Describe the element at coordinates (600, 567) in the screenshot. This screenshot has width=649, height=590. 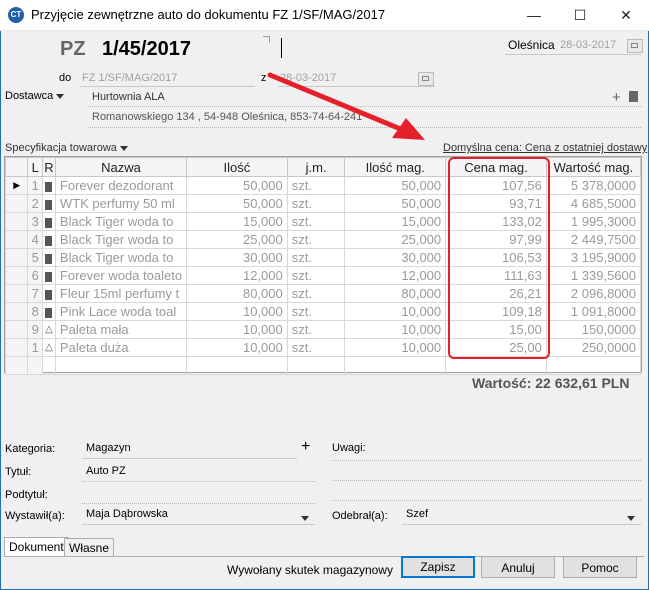
I see `help-button: Pomoc` at that location.